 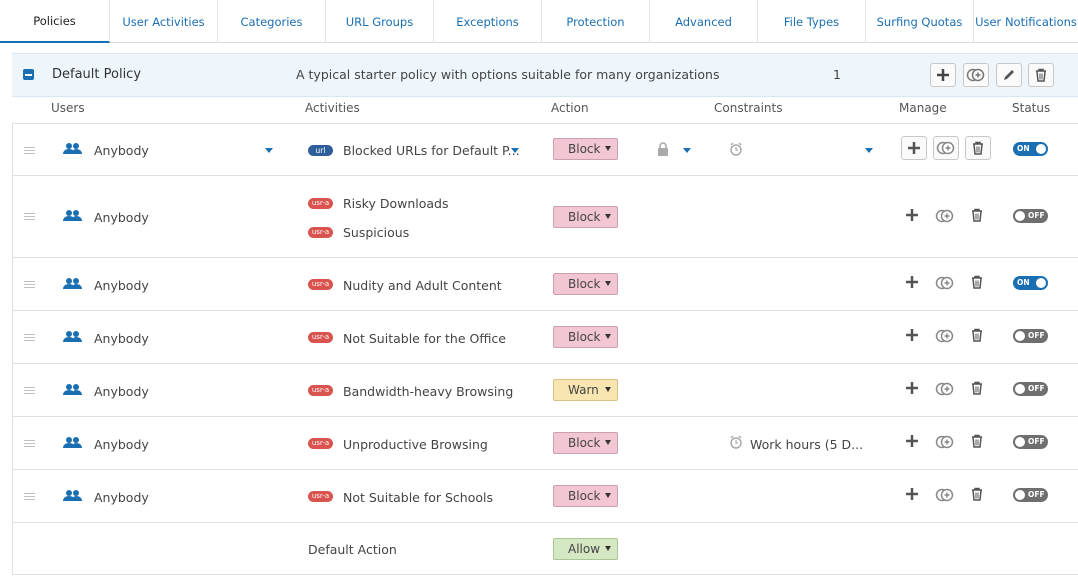 What do you see at coordinates (914, 148) in the screenshot?
I see `add-button` at bounding box center [914, 148].